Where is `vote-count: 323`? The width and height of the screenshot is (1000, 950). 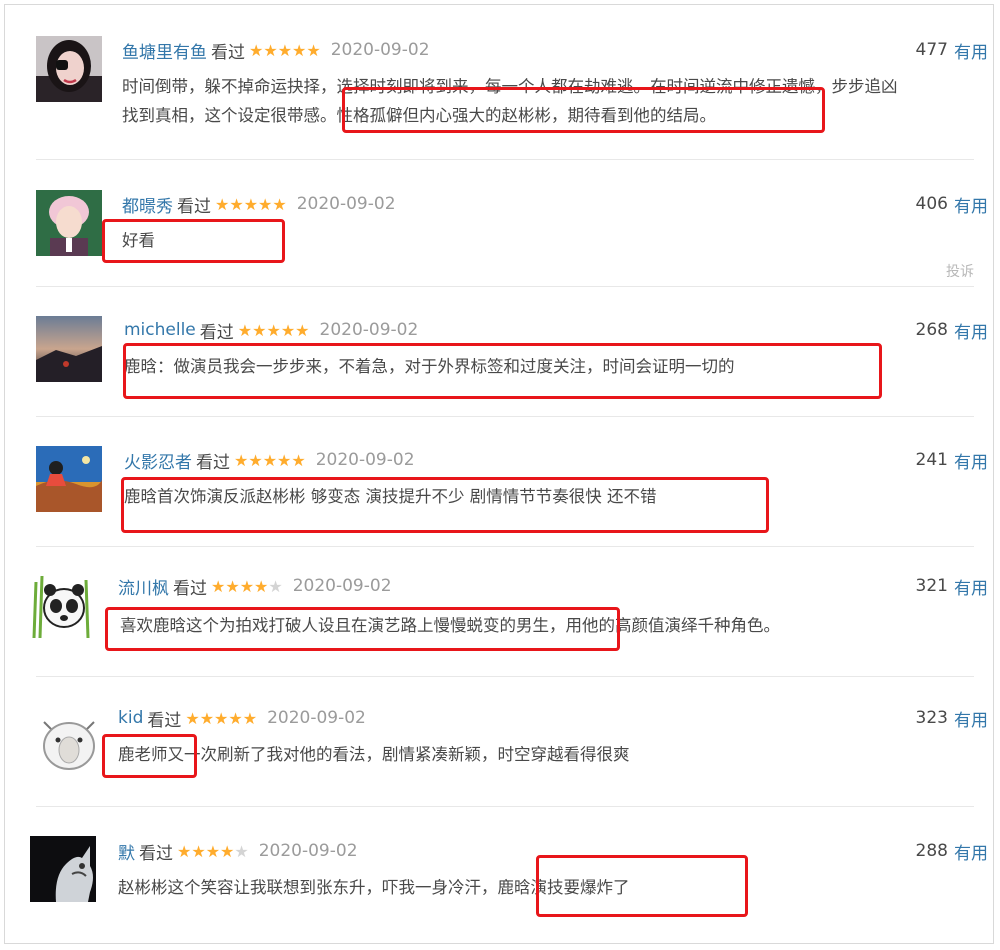
vote-count: 323 is located at coordinates (931, 718).